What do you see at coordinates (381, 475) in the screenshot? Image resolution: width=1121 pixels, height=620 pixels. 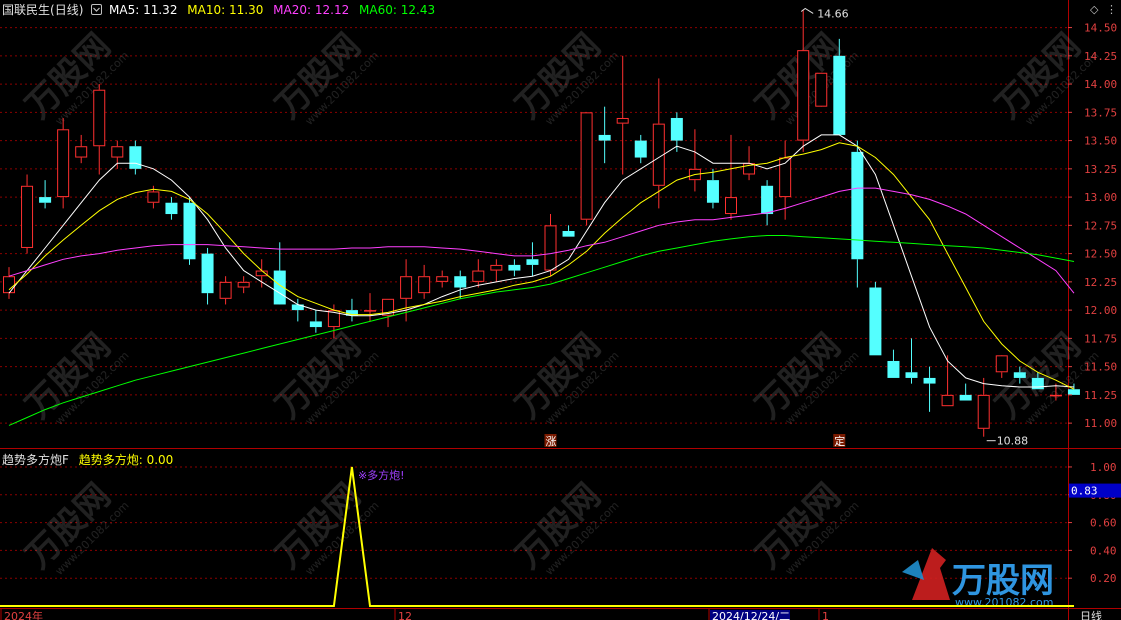 I see `signal-label: ※多方炮!` at bounding box center [381, 475].